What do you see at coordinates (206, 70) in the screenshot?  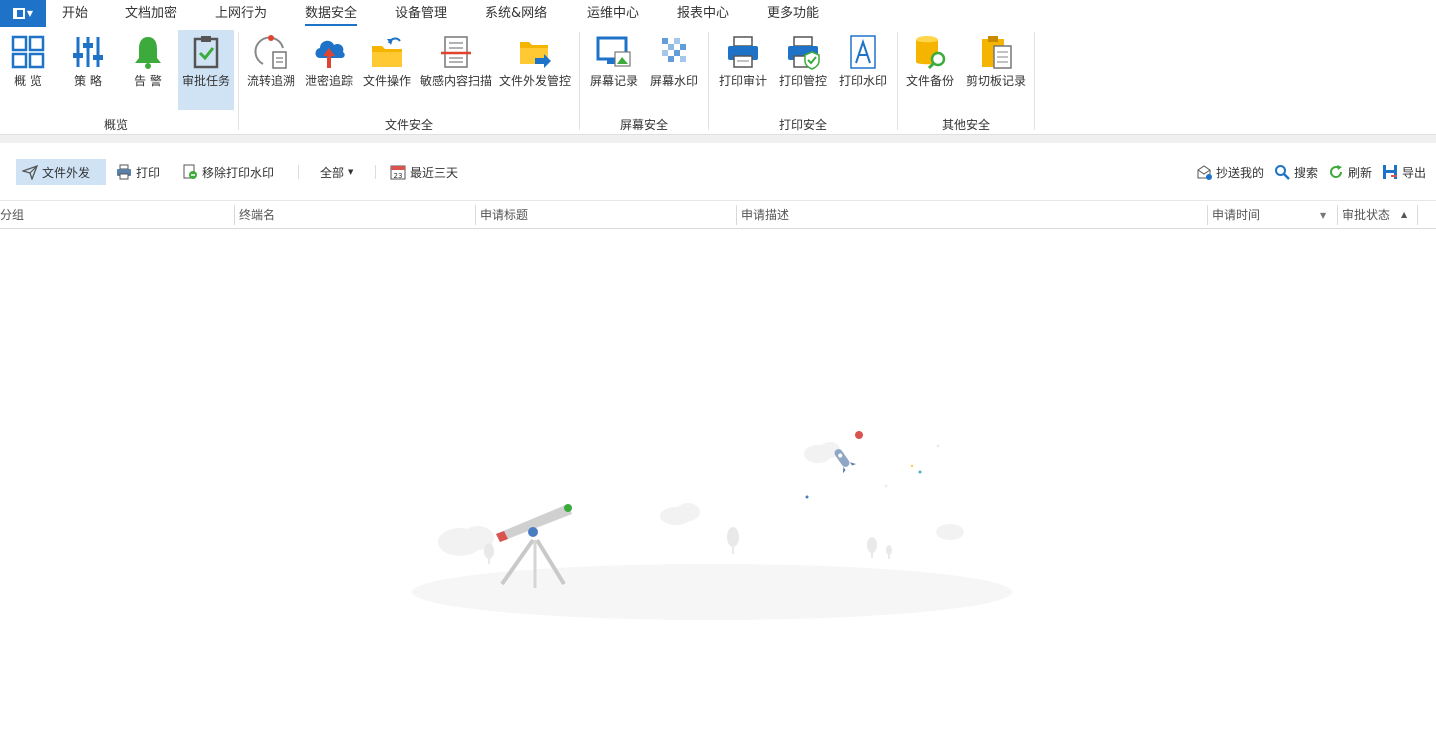 I see `ribbon-approval-task-button: 审批任务` at bounding box center [206, 70].